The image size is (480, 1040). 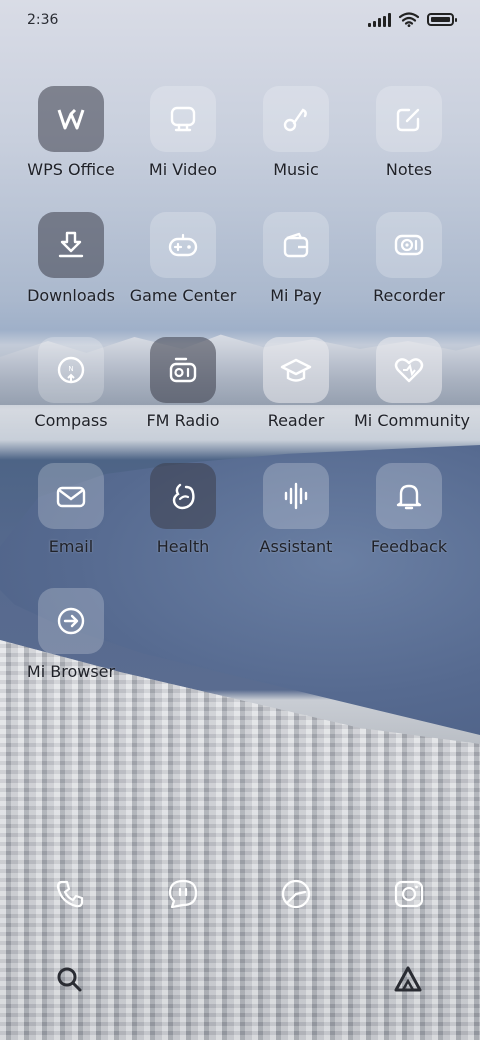 I want to click on app-game-center: Game Center, so click(x=183, y=258).